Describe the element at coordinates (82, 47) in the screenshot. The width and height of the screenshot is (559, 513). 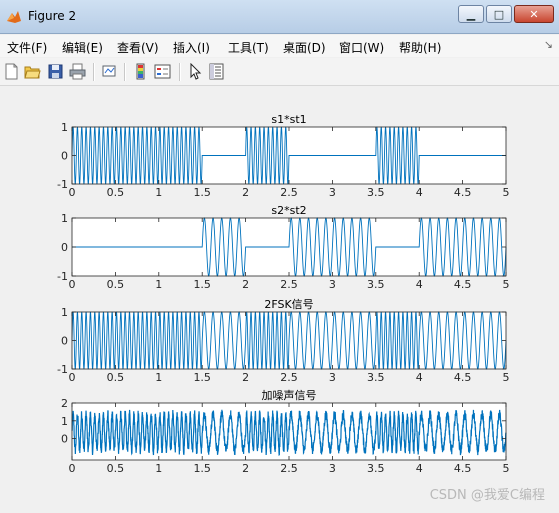
I see `menu-edit: 编辑(E)` at that location.